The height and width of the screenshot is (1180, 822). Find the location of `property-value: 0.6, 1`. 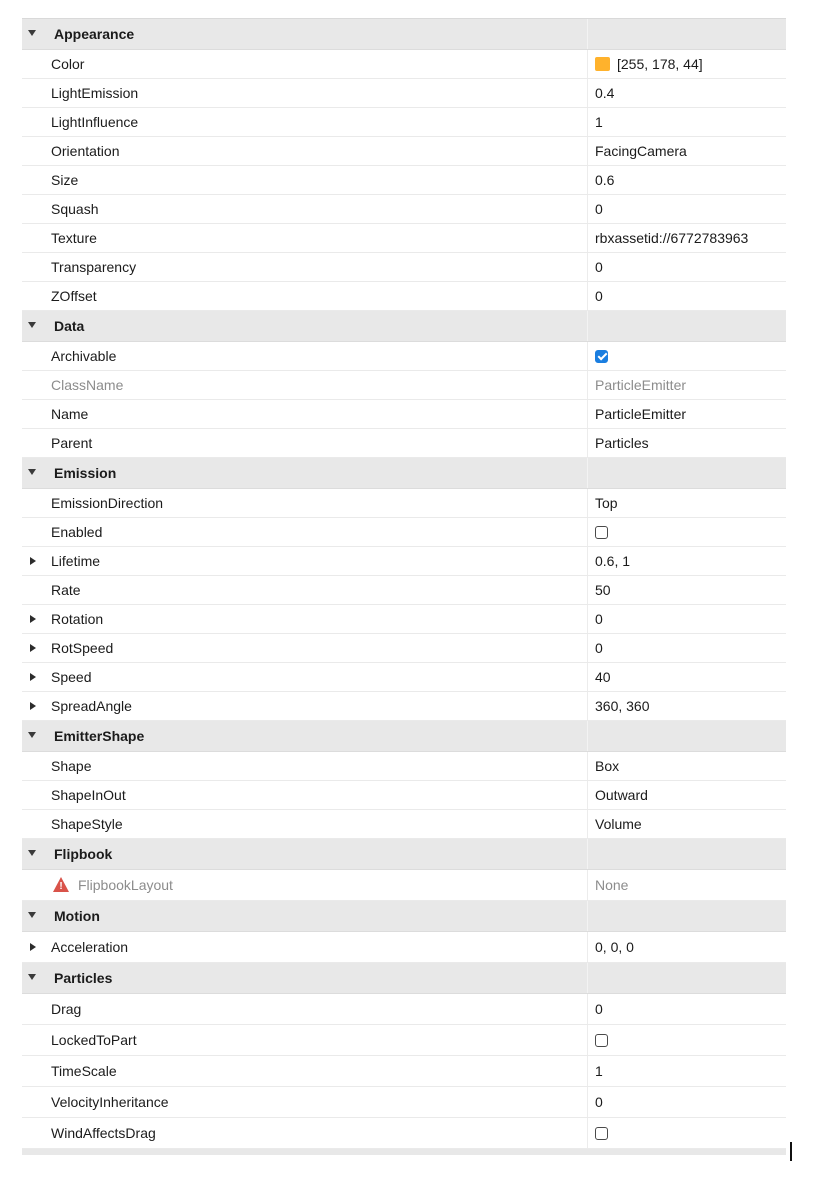

property-value: 0.6, 1 is located at coordinates (612, 561).